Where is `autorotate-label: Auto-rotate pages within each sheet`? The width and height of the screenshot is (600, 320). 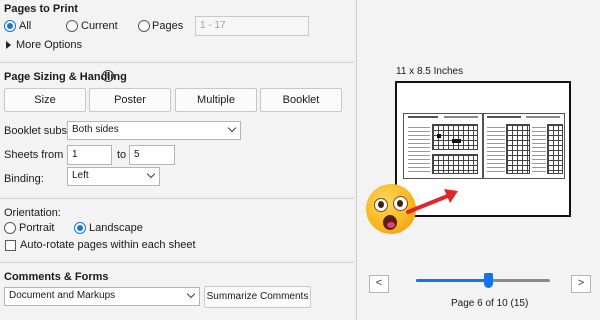 autorotate-label: Auto-rotate pages within each sheet is located at coordinates (108, 245).